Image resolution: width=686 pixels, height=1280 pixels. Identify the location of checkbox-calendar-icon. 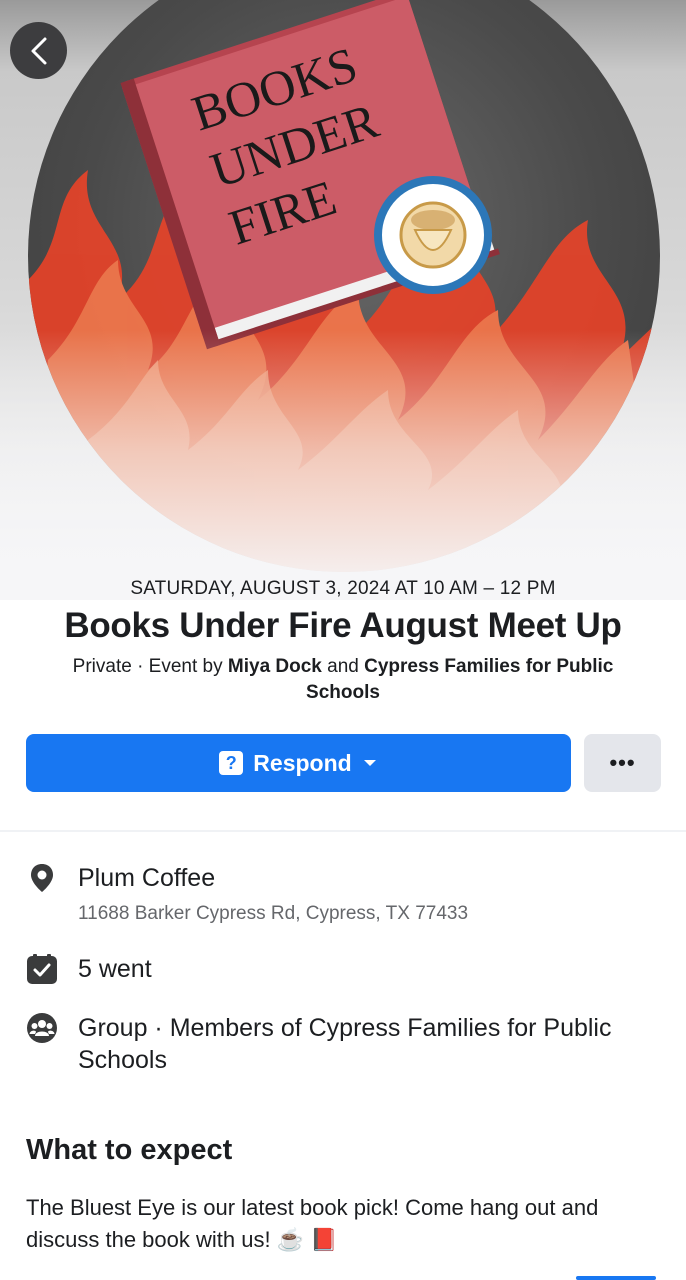
(42, 969).